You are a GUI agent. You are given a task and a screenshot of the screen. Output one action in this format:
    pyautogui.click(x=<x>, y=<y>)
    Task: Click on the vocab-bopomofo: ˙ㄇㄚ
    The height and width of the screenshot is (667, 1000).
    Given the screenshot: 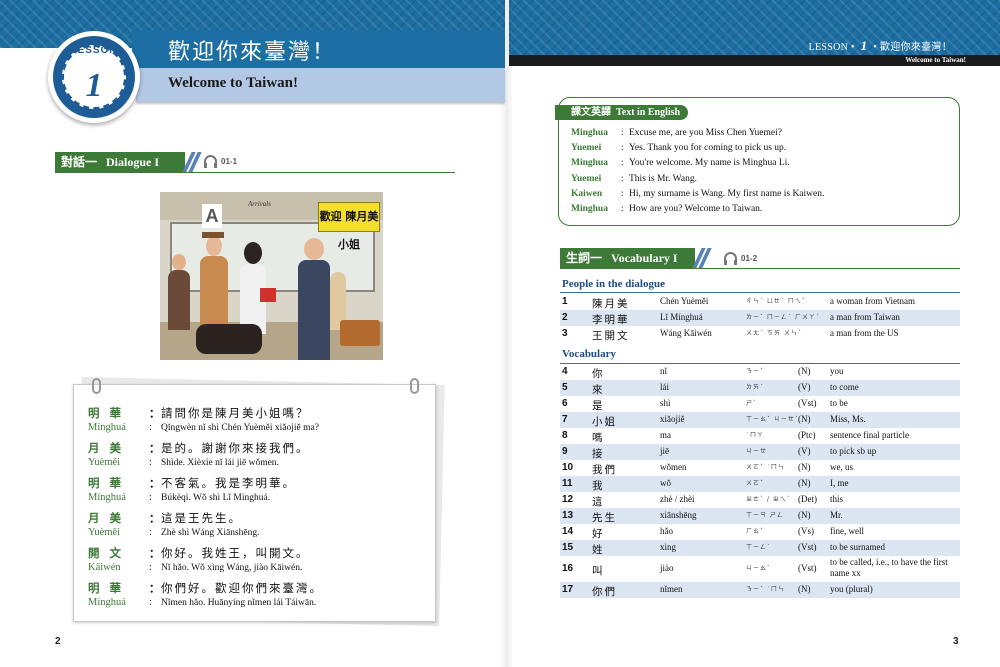 What is the action you would take?
    pyautogui.click(x=755, y=435)
    